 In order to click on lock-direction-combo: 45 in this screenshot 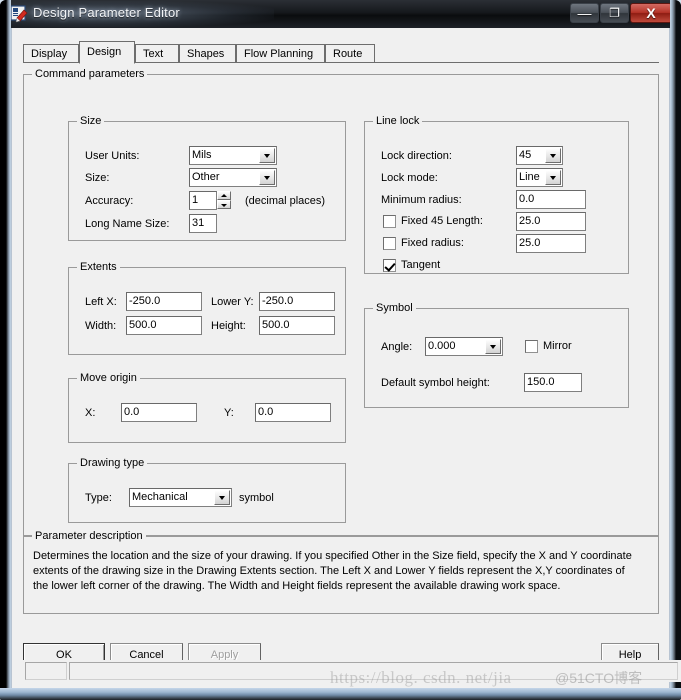, I will do `click(539, 155)`.